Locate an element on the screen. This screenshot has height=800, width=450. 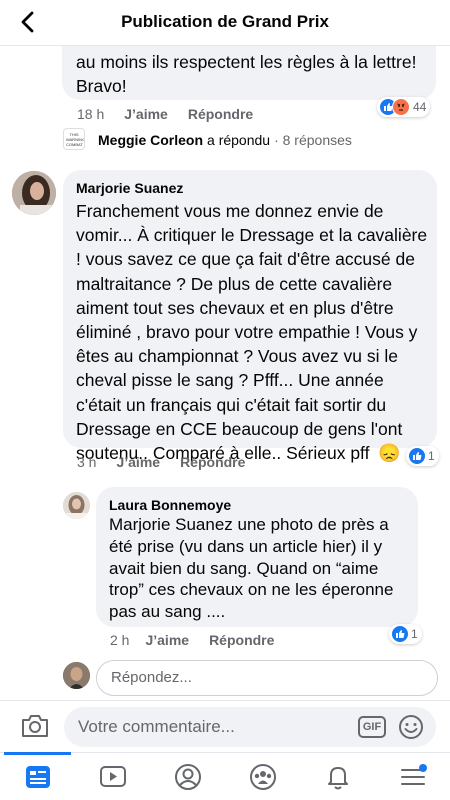
camera-button is located at coordinates (35, 726).